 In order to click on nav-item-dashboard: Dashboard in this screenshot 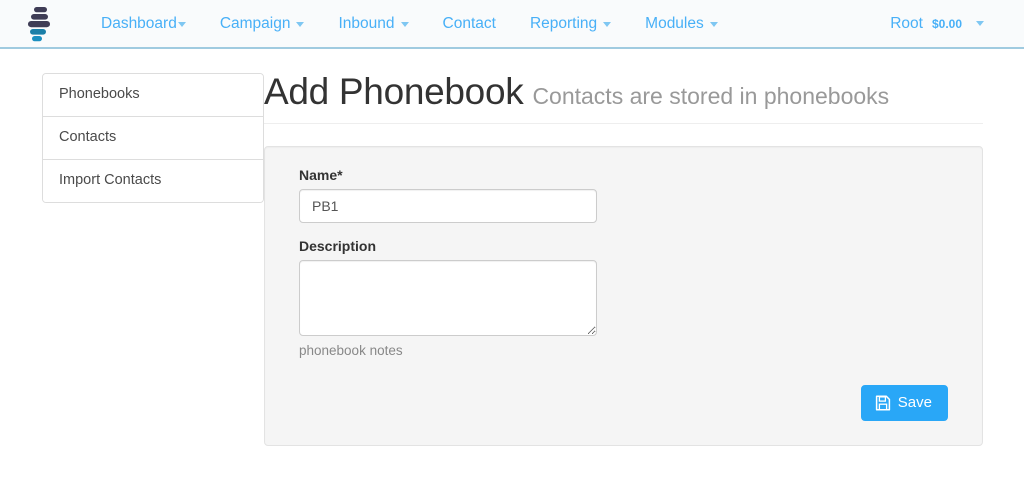, I will do `click(143, 24)`.